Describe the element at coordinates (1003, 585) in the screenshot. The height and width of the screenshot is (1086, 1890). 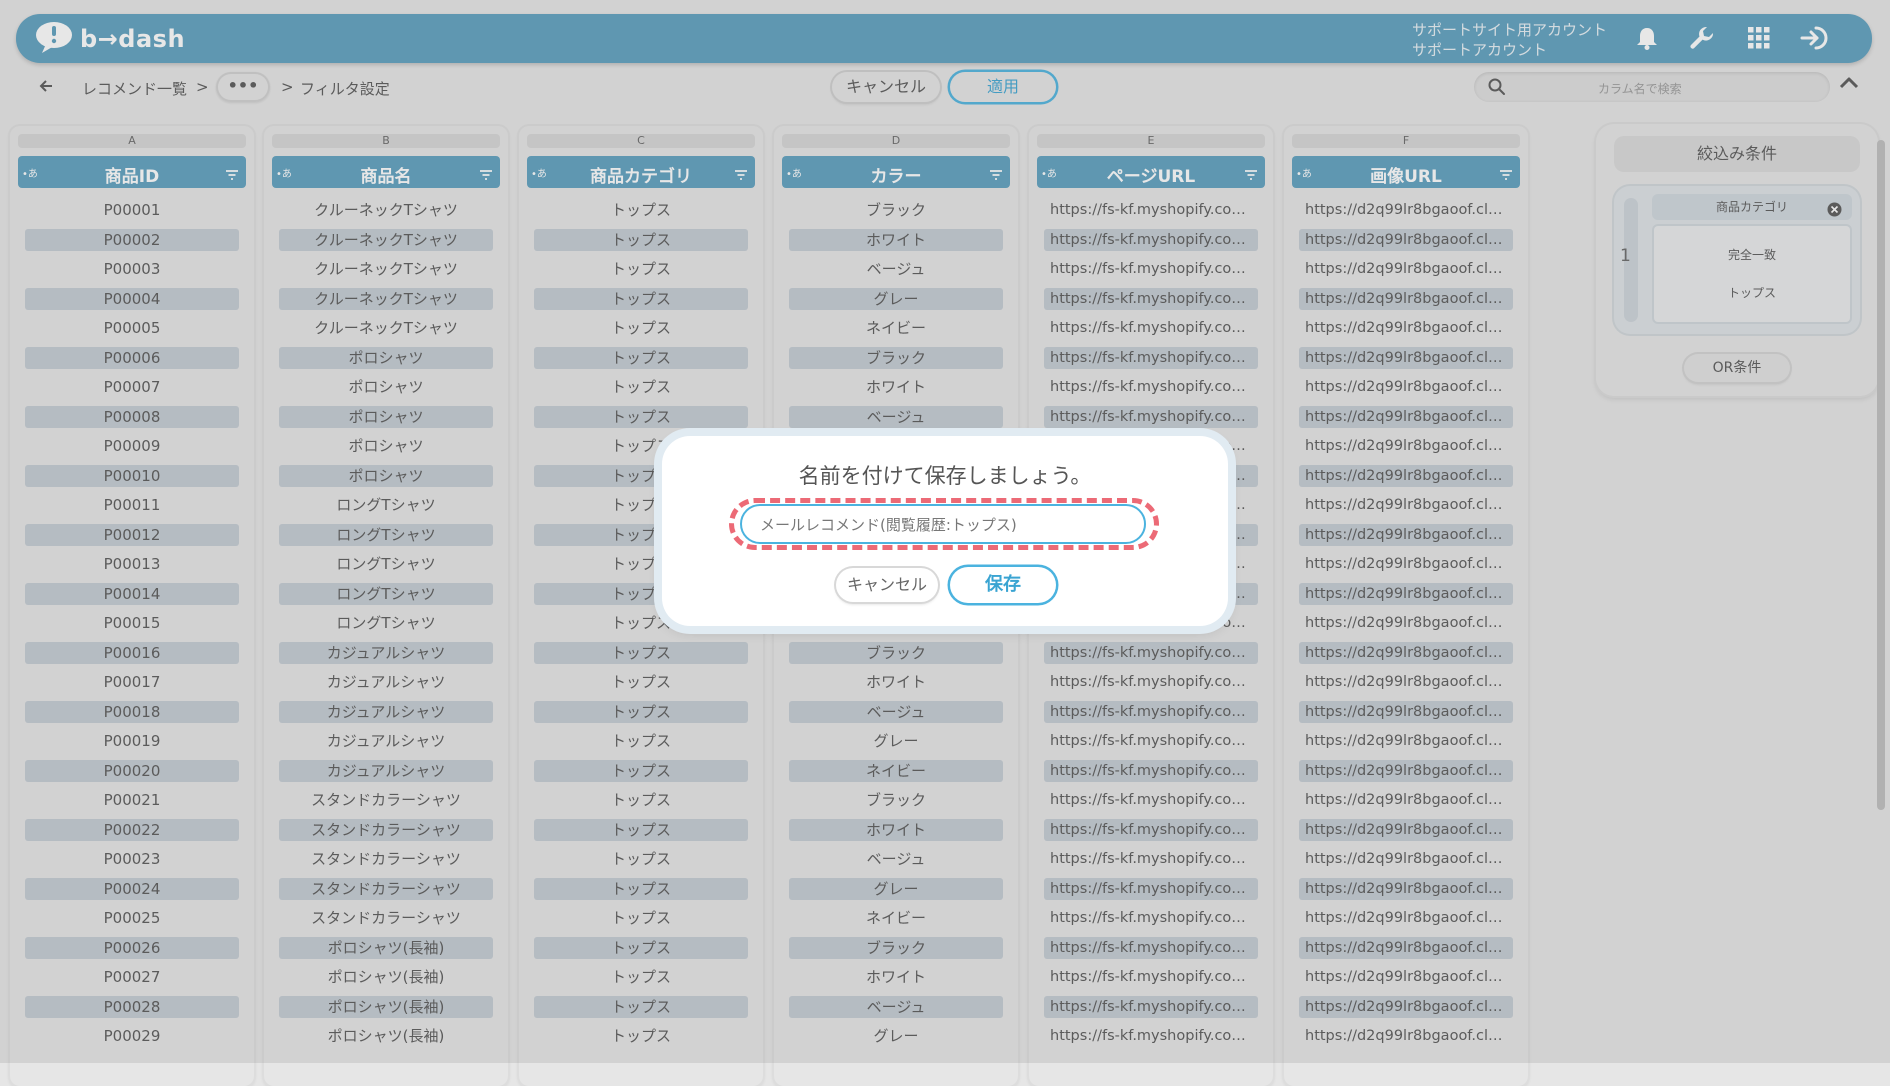
I see `dialog-save-button: 保存` at that location.